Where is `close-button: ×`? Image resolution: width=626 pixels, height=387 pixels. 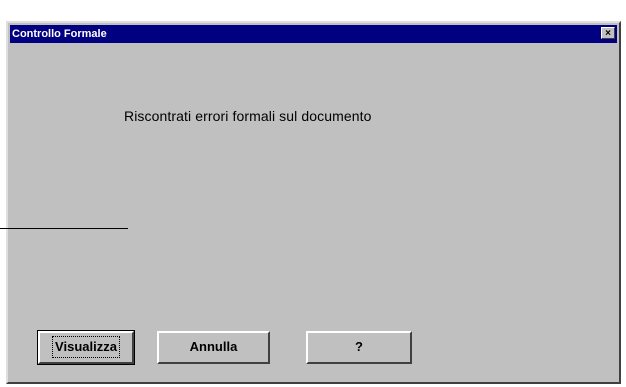
close-button: × is located at coordinates (608, 33).